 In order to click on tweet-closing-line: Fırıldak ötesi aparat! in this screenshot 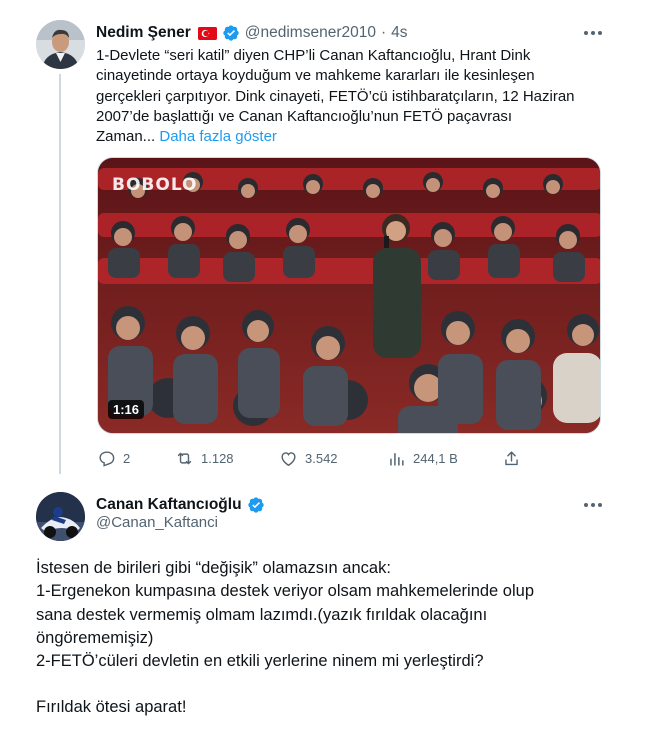, I will do `click(111, 707)`.